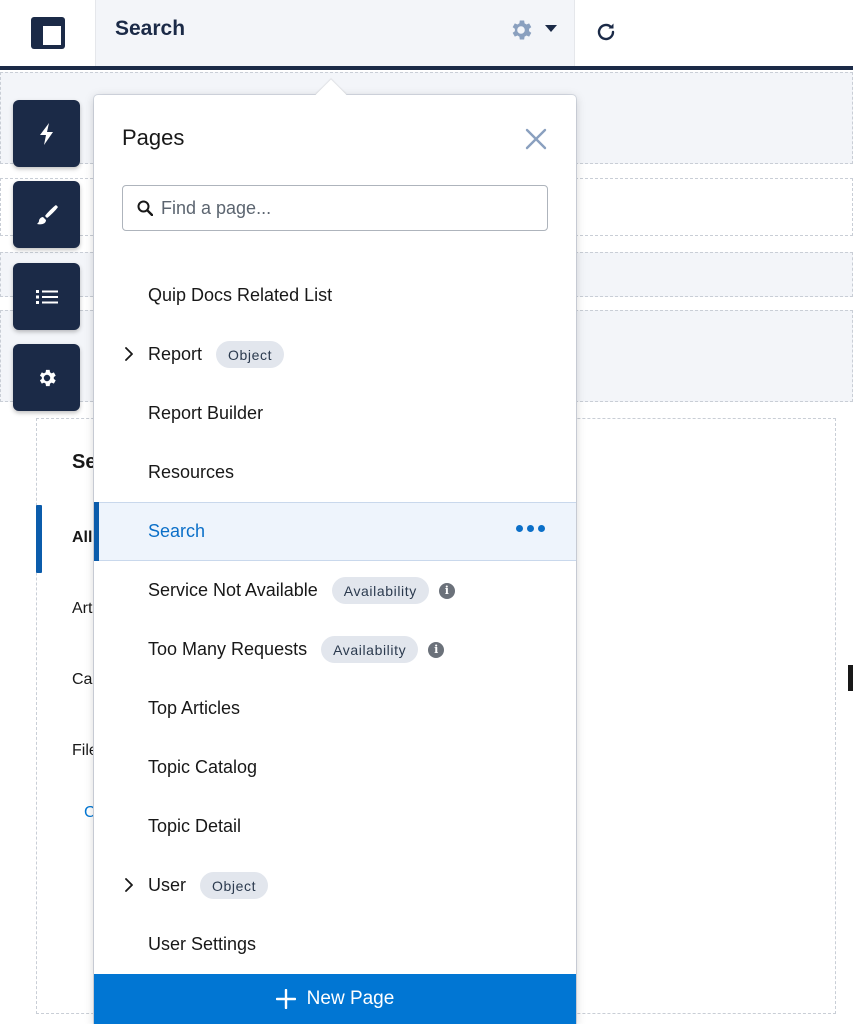 This screenshot has height=1024, width=853. I want to click on builder-header: Search, so click(426, 33).